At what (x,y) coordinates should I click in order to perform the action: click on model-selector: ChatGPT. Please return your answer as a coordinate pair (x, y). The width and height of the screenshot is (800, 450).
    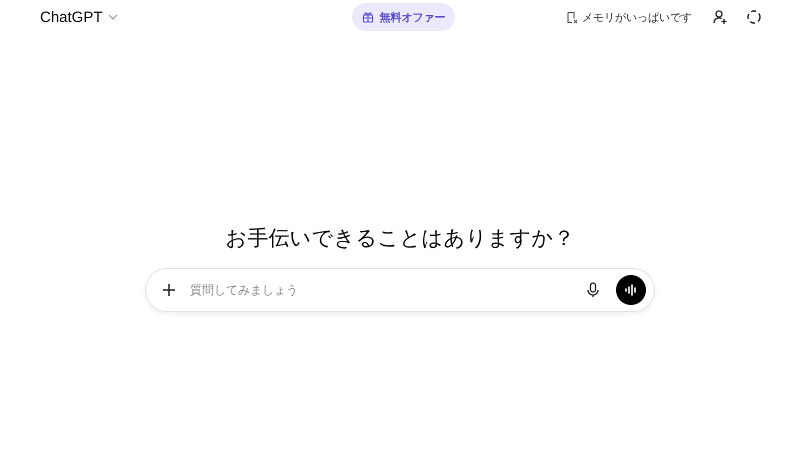
    Looking at the image, I should click on (79, 17).